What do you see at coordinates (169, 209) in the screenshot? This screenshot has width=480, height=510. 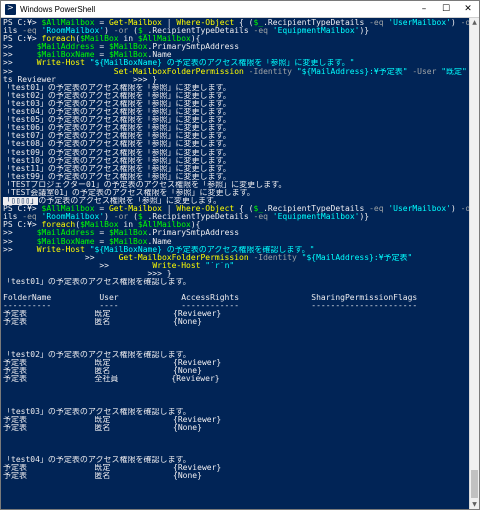 I see `console-segment: |` at bounding box center [169, 209].